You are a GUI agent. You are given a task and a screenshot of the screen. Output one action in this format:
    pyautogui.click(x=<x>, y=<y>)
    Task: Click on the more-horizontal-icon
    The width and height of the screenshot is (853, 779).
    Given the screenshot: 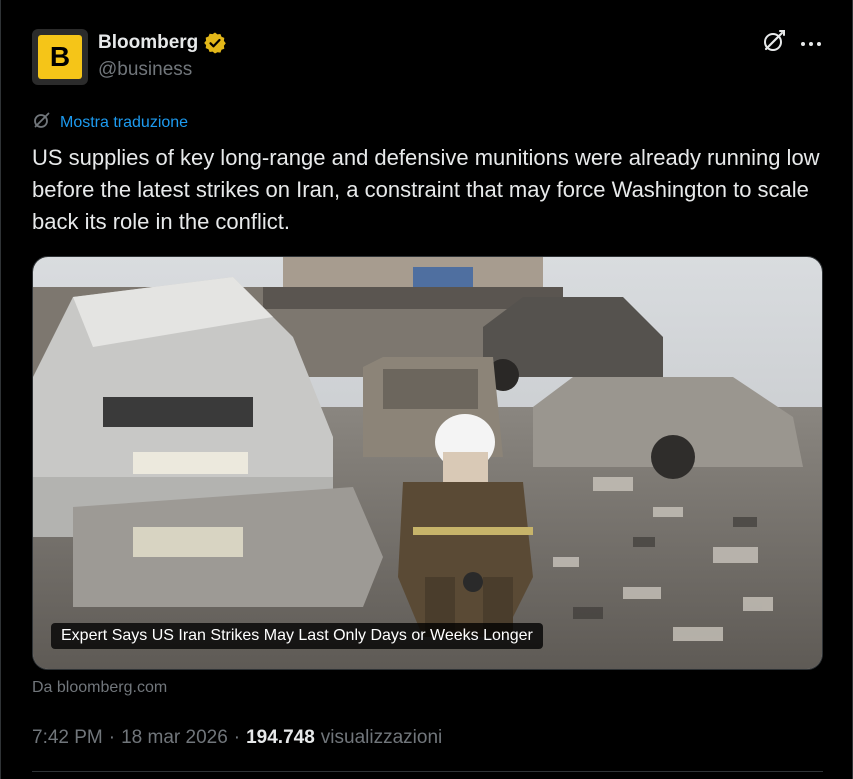 What is the action you would take?
    pyautogui.click(x=811, y=43)
    